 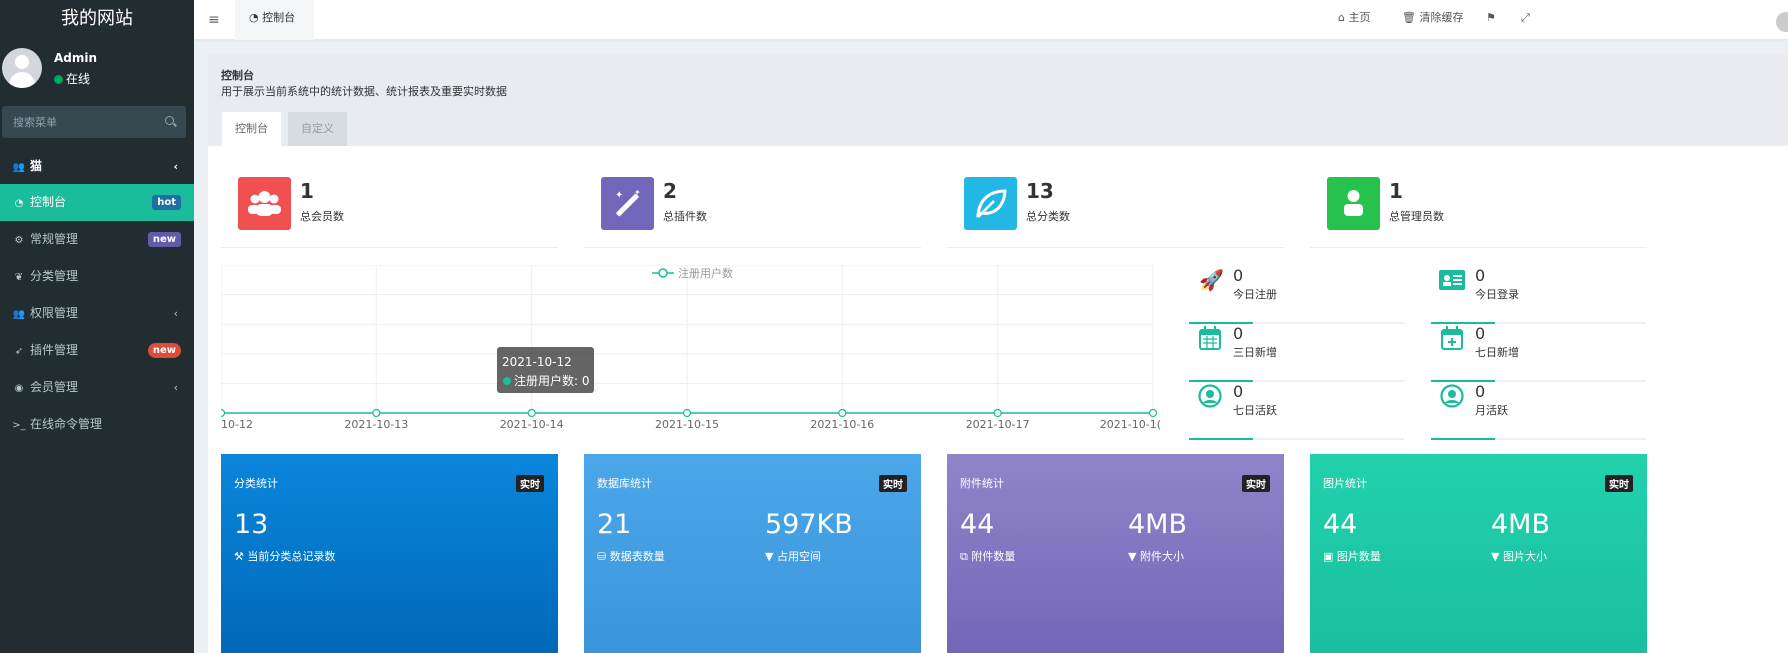 I want to click on sidebar-item-label: 会员管理, so click(x=54, y=387).